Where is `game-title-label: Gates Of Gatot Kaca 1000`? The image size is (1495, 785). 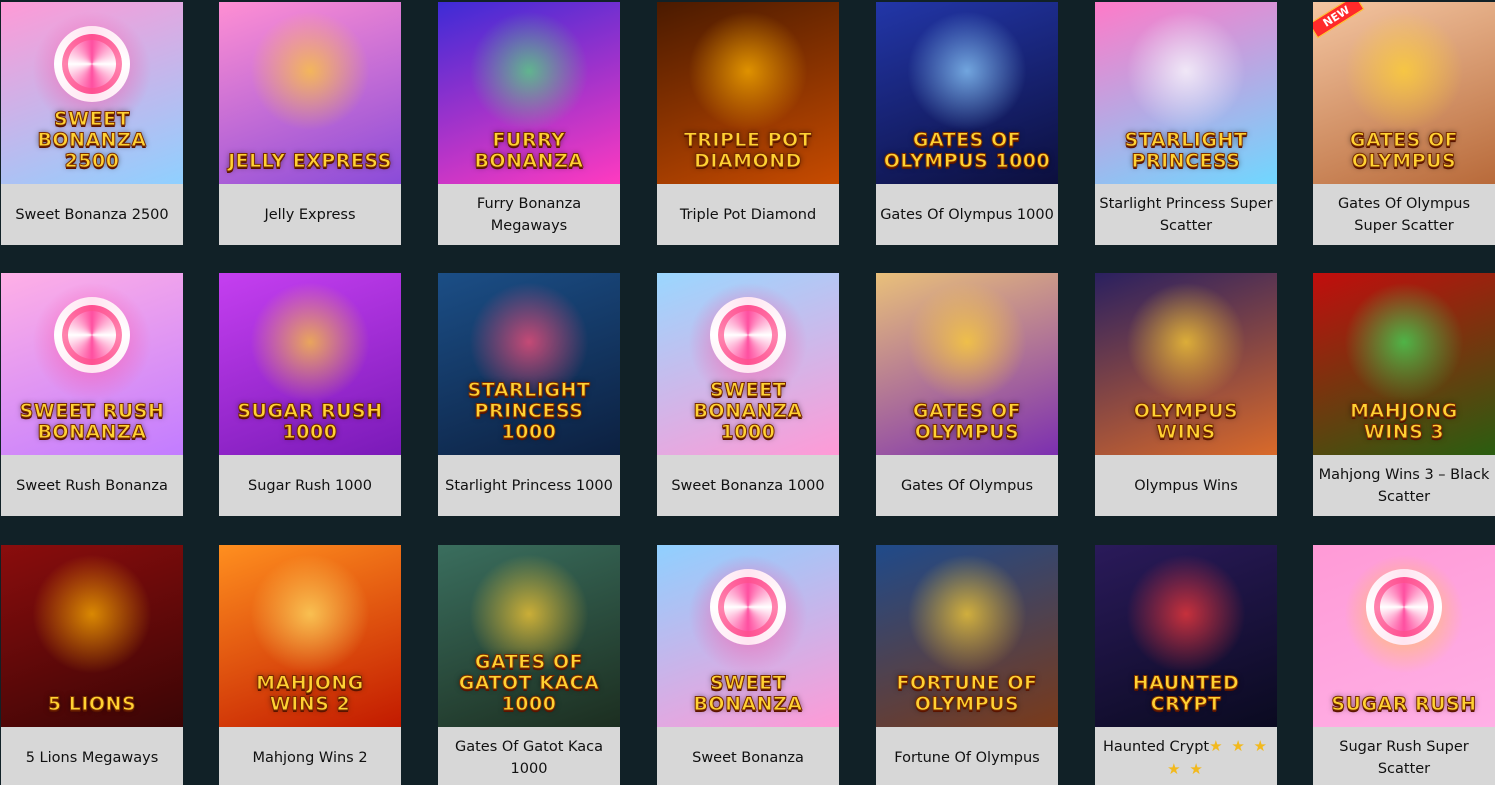 game-title-label: Gates Of Gatot Kaca 1000 is located at coordinates (529, 756).